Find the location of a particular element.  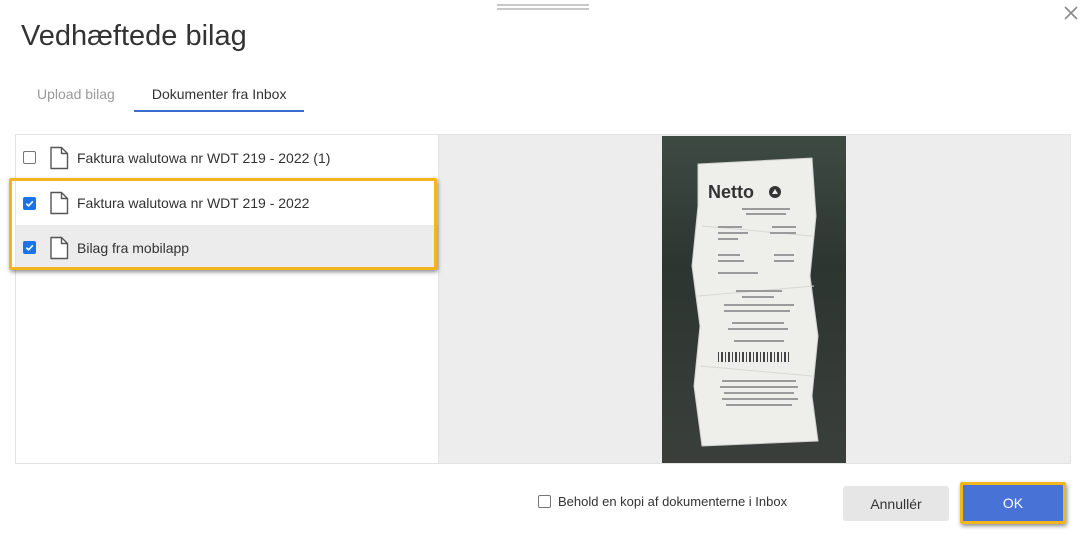

dialog-title: Vedhæftede bilag is located at coordinates (134, 36).